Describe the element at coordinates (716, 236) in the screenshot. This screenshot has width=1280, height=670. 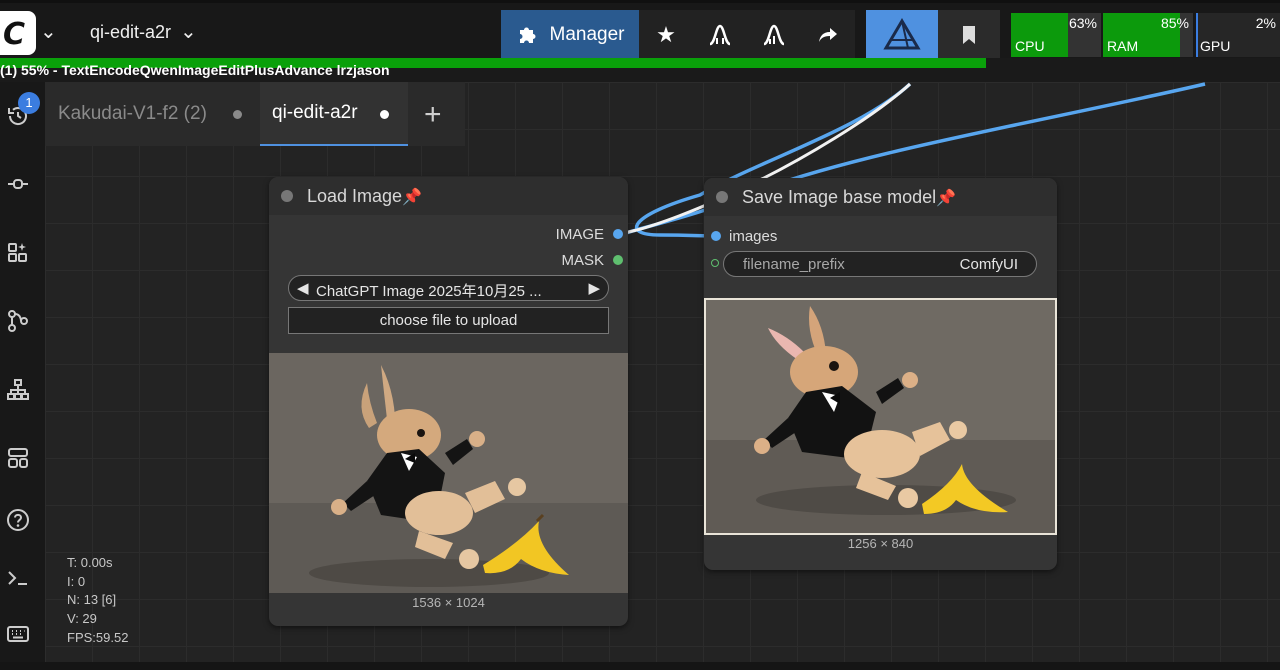
I see `input-images-slot` at that location.